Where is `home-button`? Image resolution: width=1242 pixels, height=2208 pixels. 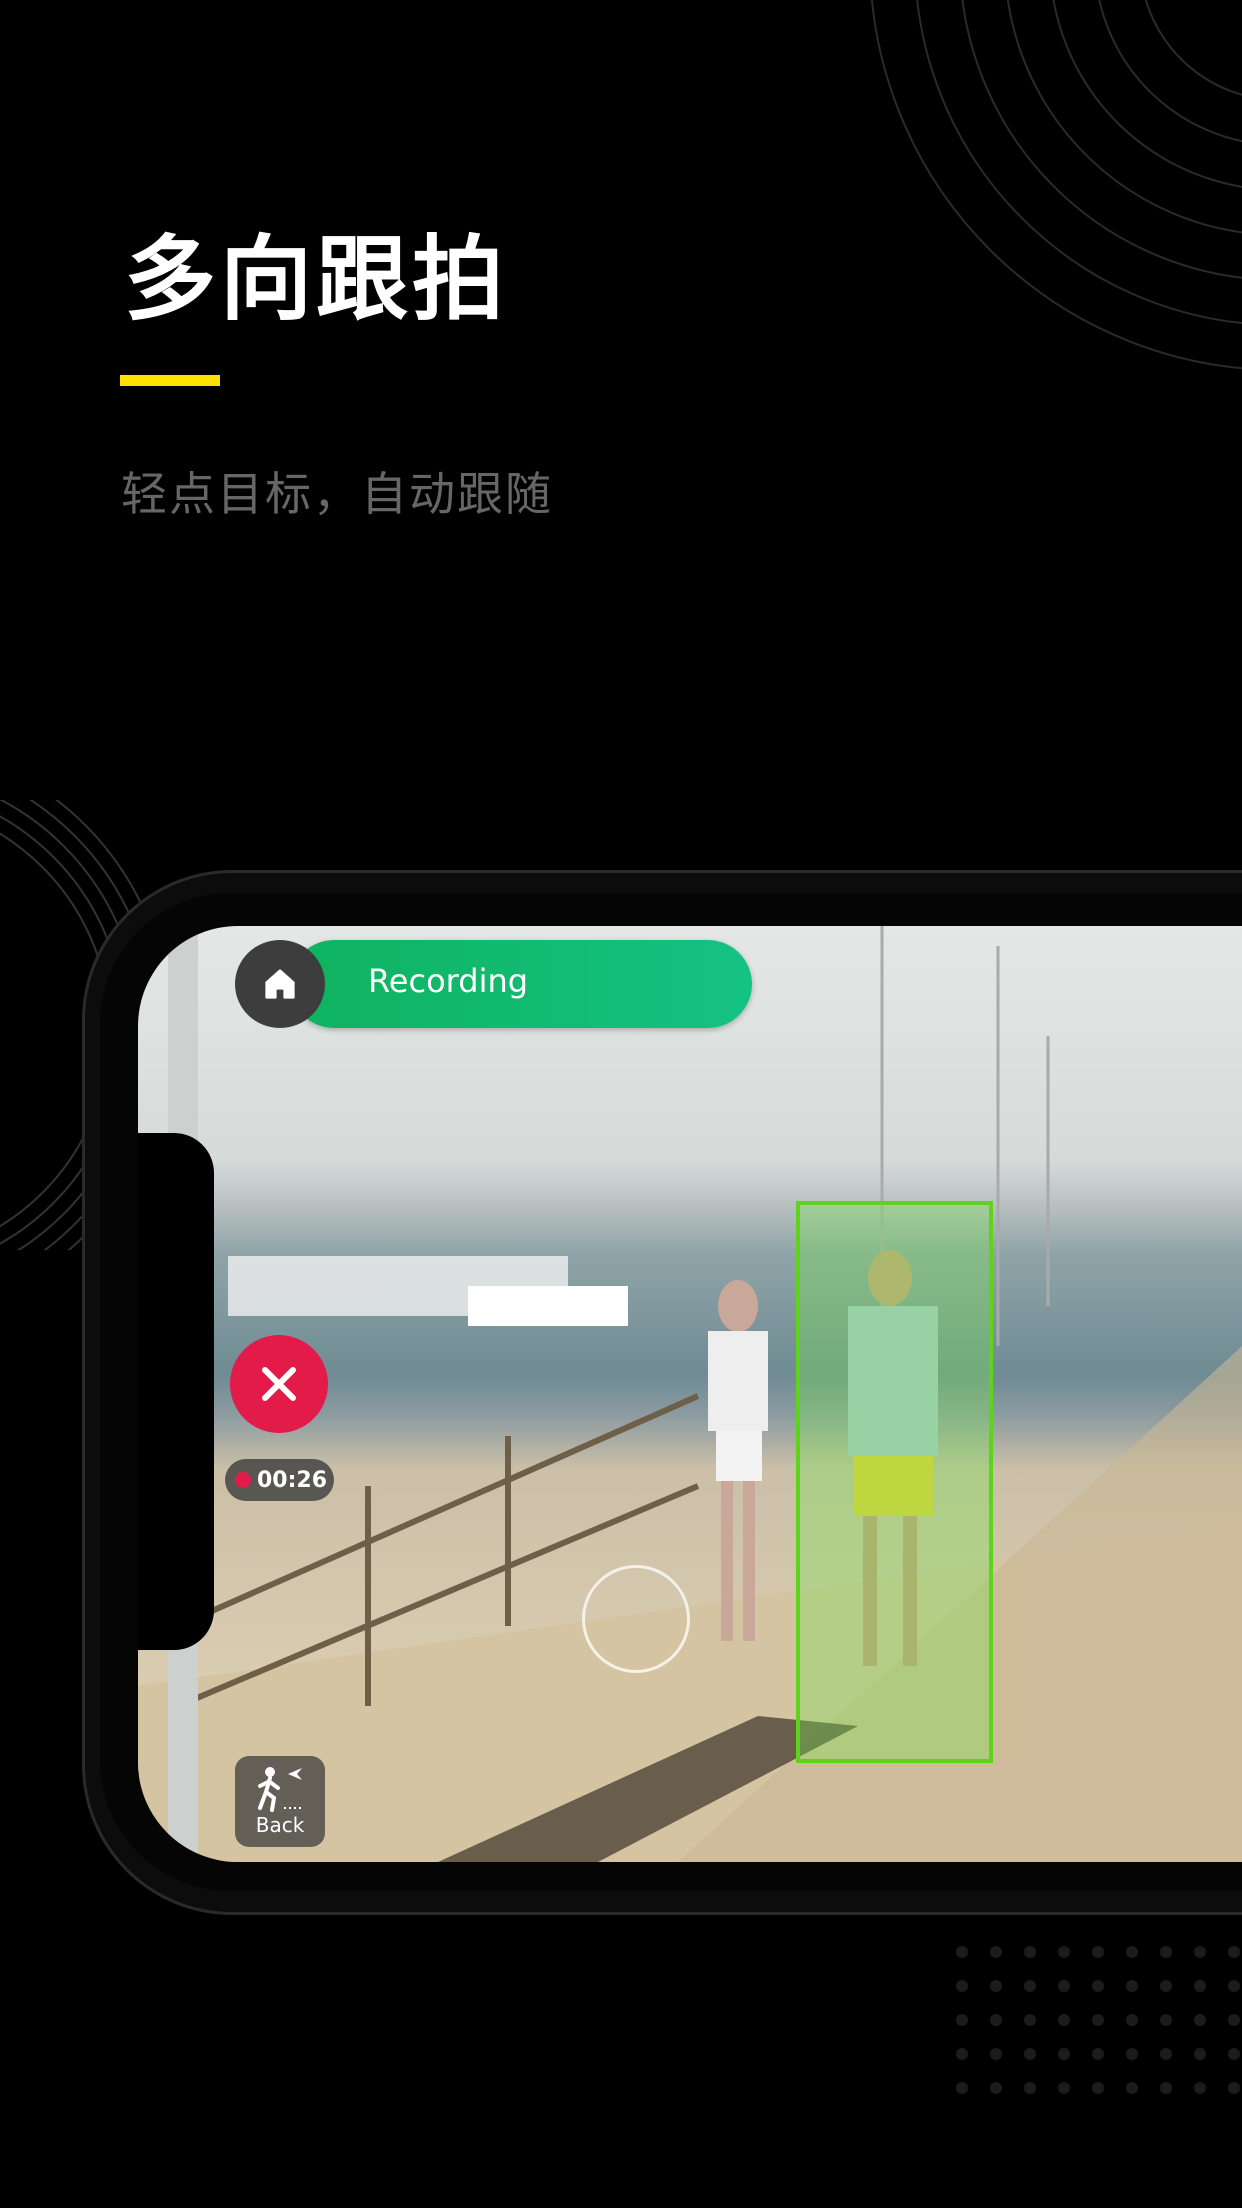
home-button is located at coordinates (280, 984).